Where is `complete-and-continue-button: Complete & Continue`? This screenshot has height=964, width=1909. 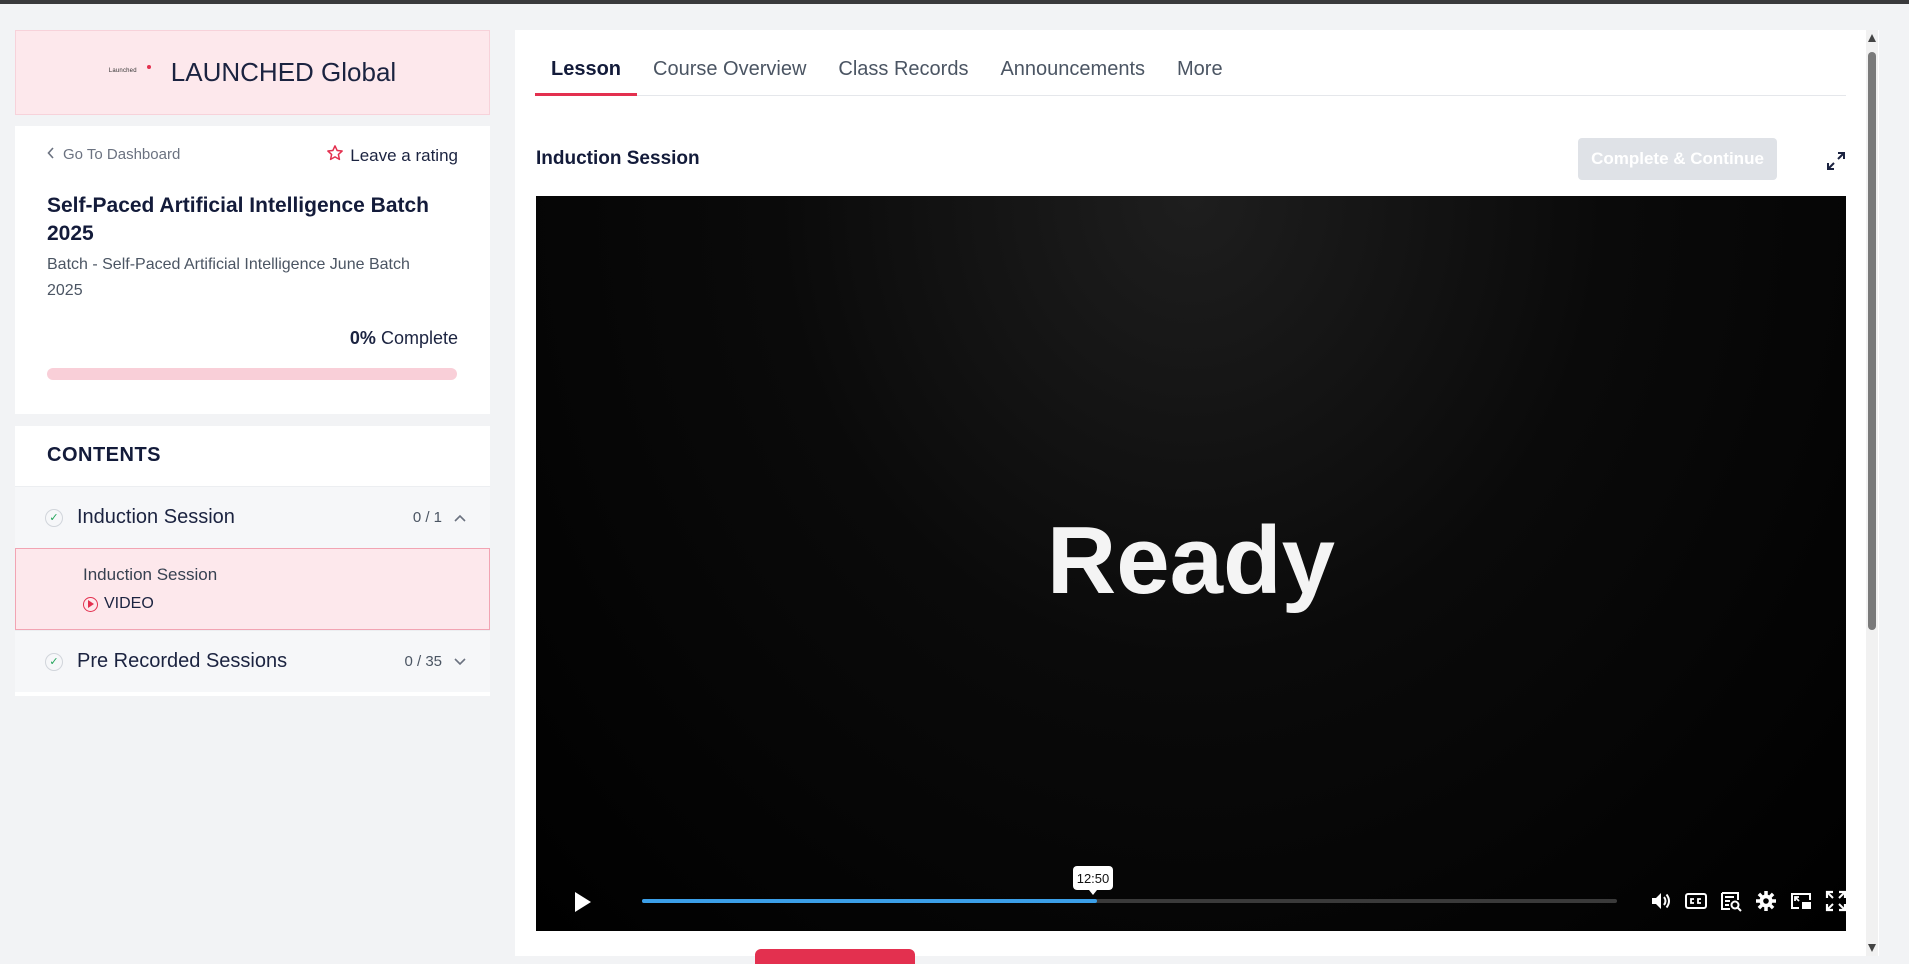
complete-and-continue-button: Complete & Continue is located at coordinates (1677, 159).